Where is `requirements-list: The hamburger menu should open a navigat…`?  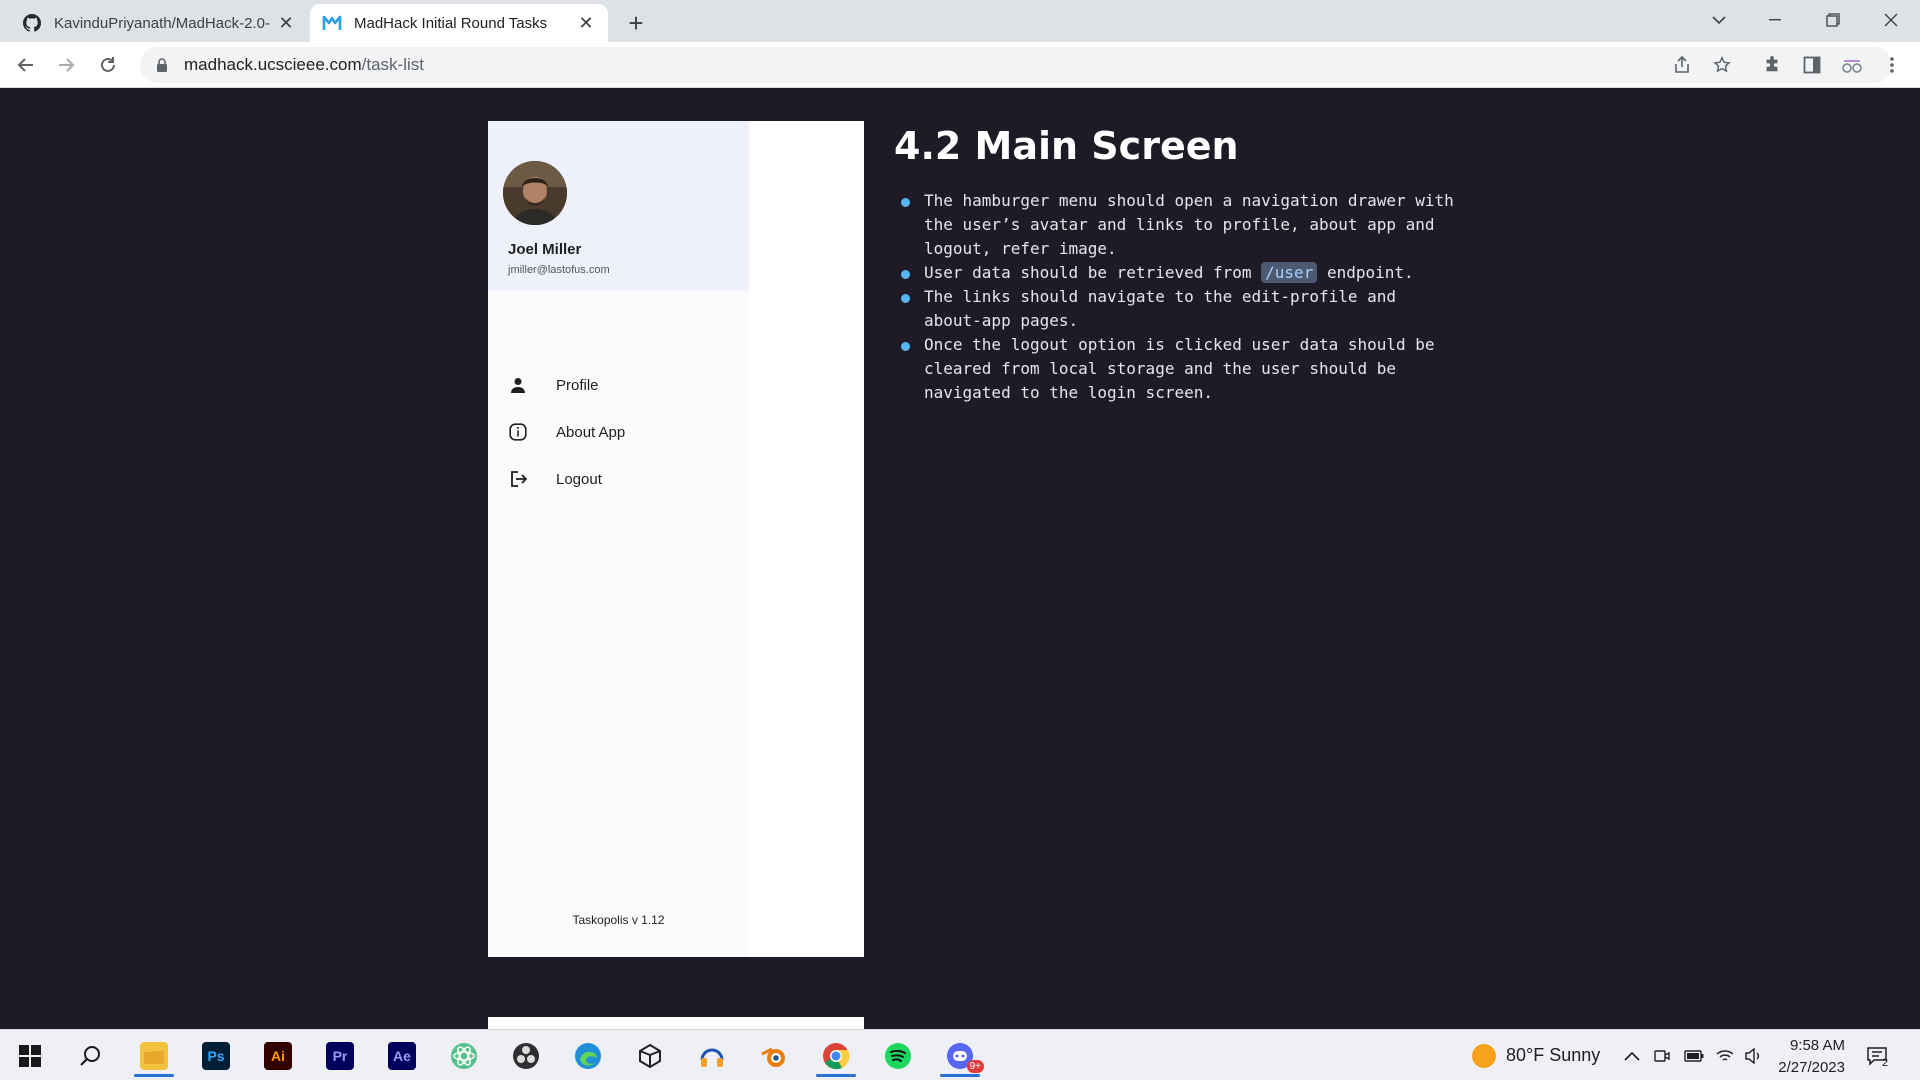
requirements-list: The hamburger menu should open a navigat… is located at coordinates (1174, 297).